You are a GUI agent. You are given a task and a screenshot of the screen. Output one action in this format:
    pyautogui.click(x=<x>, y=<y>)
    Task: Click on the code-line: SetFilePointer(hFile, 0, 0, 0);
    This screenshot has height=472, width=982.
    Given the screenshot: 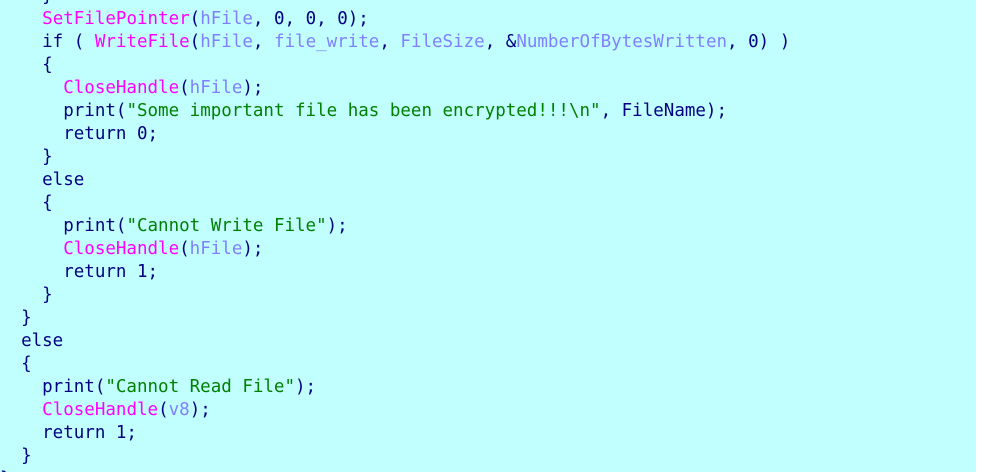 What is the action you would take?
    pyautogui.click(x=395, y=19)
    